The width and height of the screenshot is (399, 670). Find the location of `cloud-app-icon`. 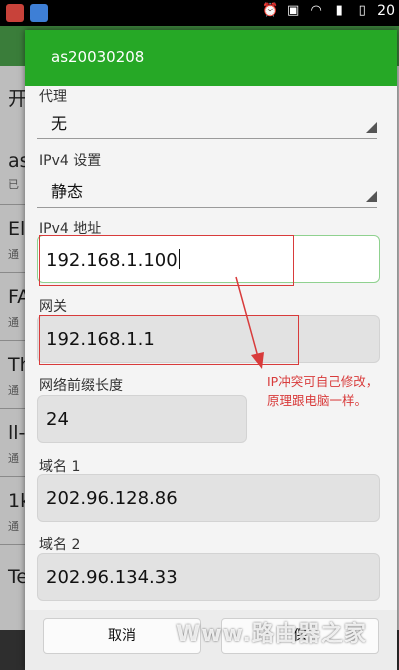

cloud-app-icon is located at coordinates (39, 13).